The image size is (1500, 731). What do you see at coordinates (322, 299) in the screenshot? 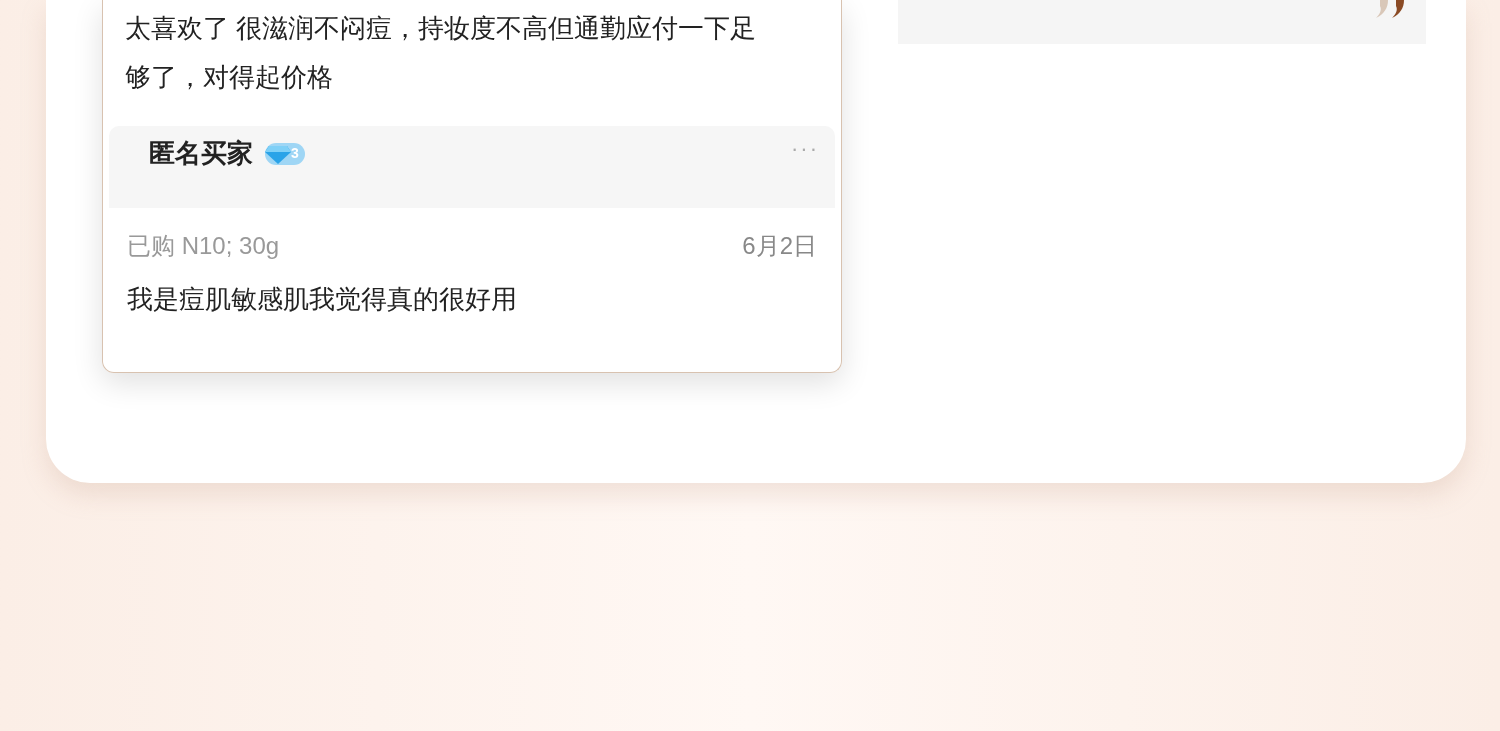
I see `review-text: 我是痘肌敏感肌我觉得真的很好用` at bounding box center [322, 299].